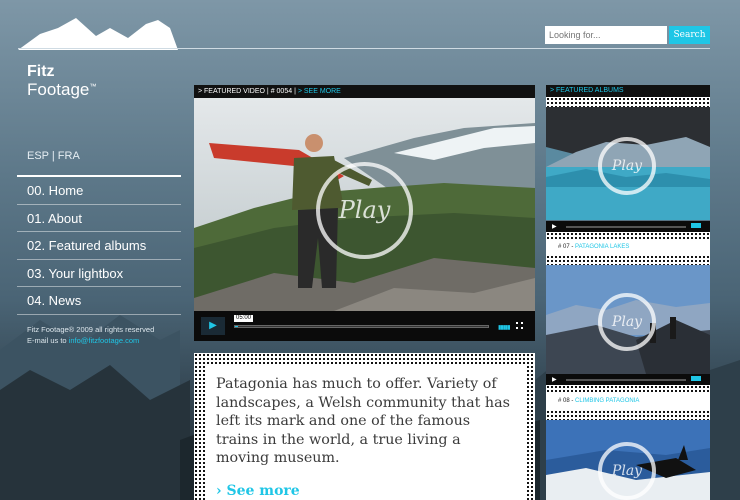  What do you see at coordinates (213, 326) in the screenshot?
I see `play-button: ▶` at bounding box center [213, 326].